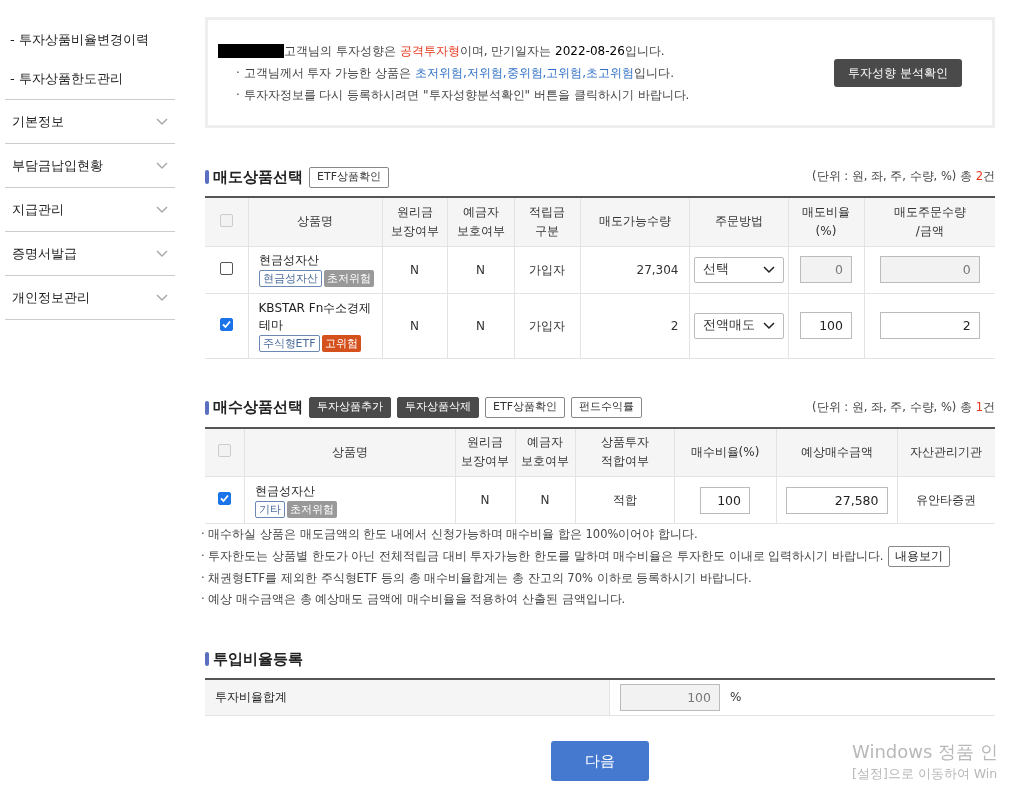 The image size is (1017, 806). What do you see at coordinates (547, 221) in the screenshot?
I see `column-header: 적립금 구분` at bounding box center [547, 221].